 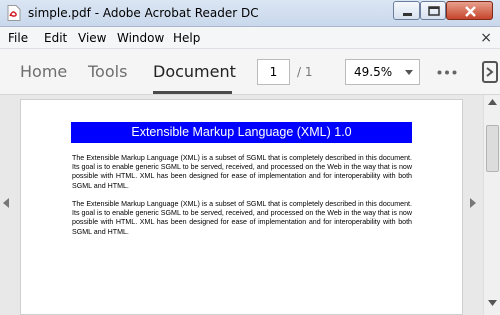 I want to click on menu-edit: Edit, so click(x=55, y=38).